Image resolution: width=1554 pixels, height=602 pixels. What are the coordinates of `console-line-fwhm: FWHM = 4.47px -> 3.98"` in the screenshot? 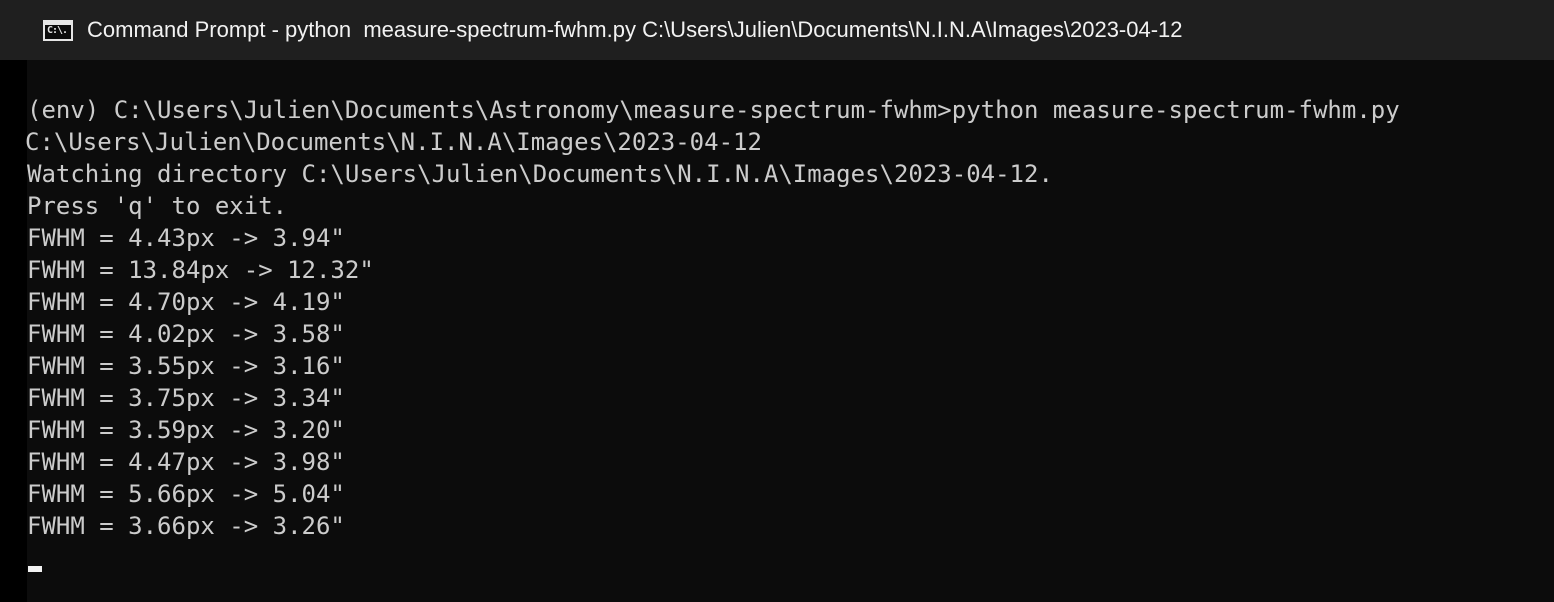 It's located at (186, 462).